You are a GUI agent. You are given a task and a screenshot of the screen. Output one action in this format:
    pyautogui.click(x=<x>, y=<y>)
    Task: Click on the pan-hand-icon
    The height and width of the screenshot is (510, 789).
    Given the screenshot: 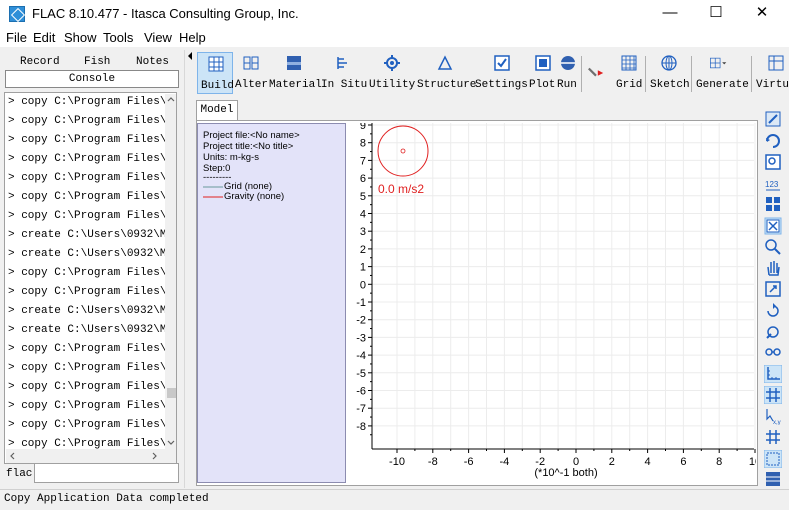 What is the action you would take?
    pyautogui.click(x=773, y=268)
    